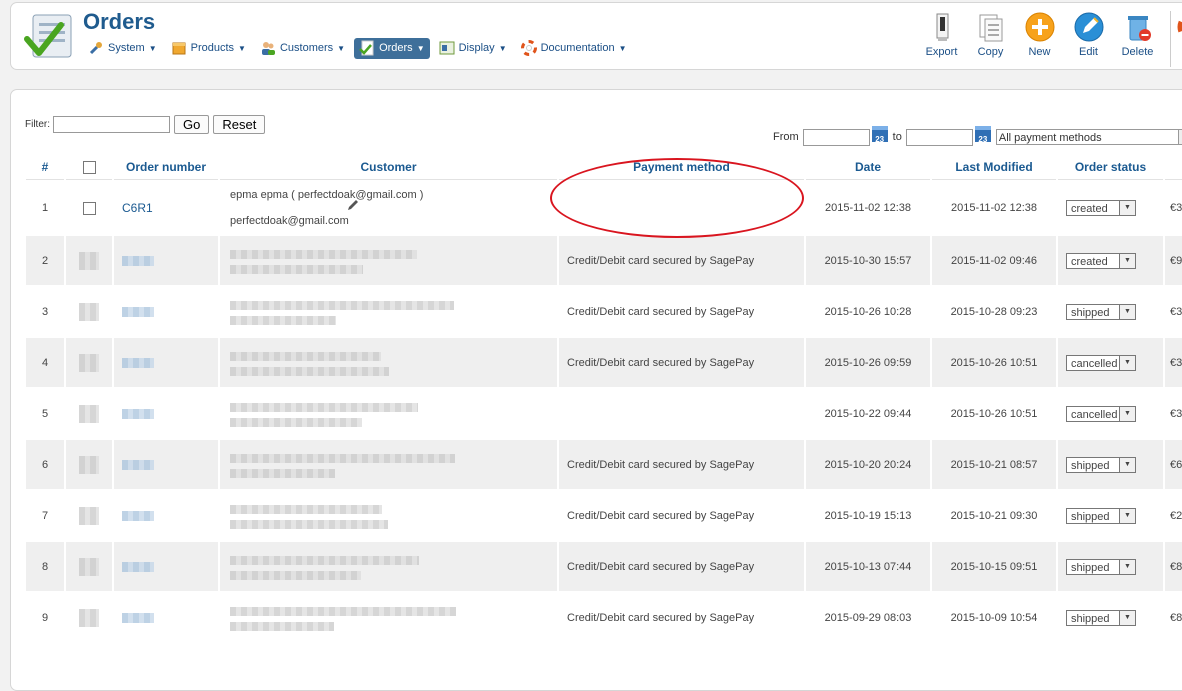  Describe the element at coordinates (1088, 137) in the screenshot. I see `payment-method-select: All payment methods ▼` at that location.